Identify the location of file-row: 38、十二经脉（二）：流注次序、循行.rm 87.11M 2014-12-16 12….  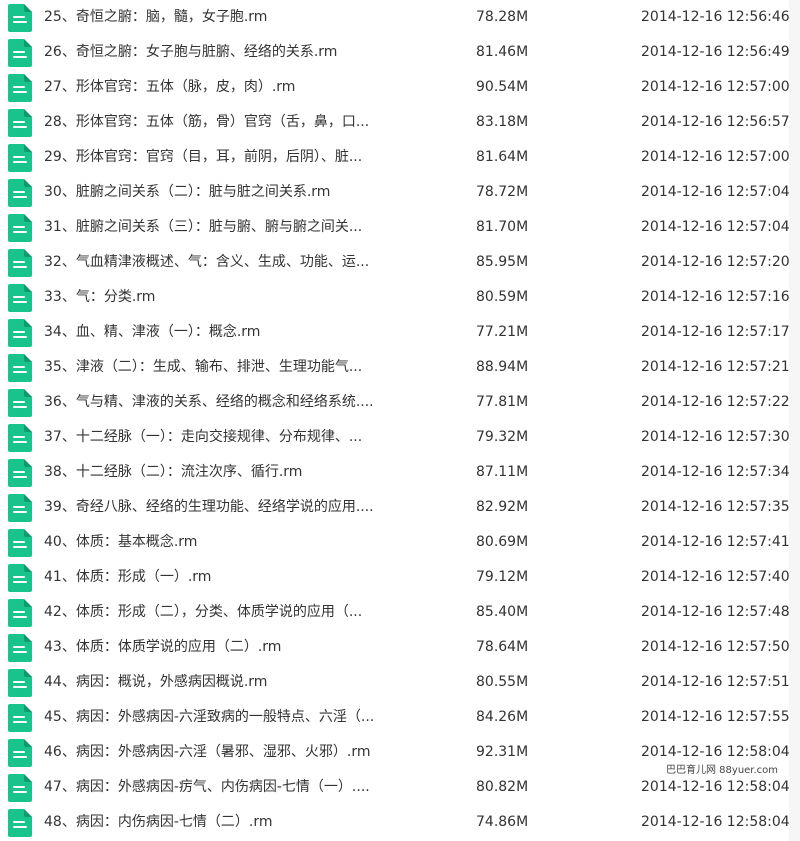
(395, 472).